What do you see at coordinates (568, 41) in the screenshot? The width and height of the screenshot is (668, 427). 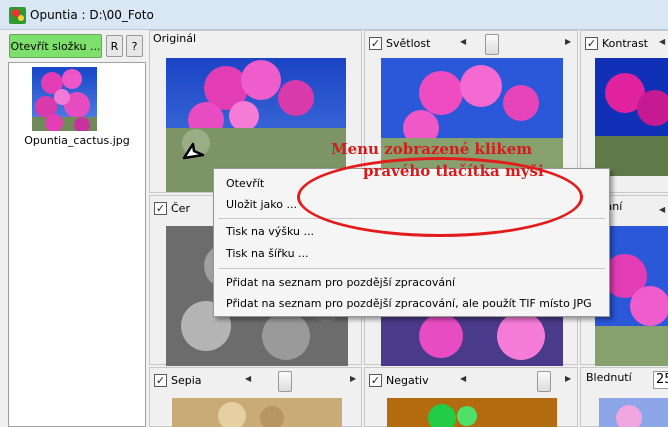 I see `slider-right-arrow: ▶` at bounding box center [568, 41].